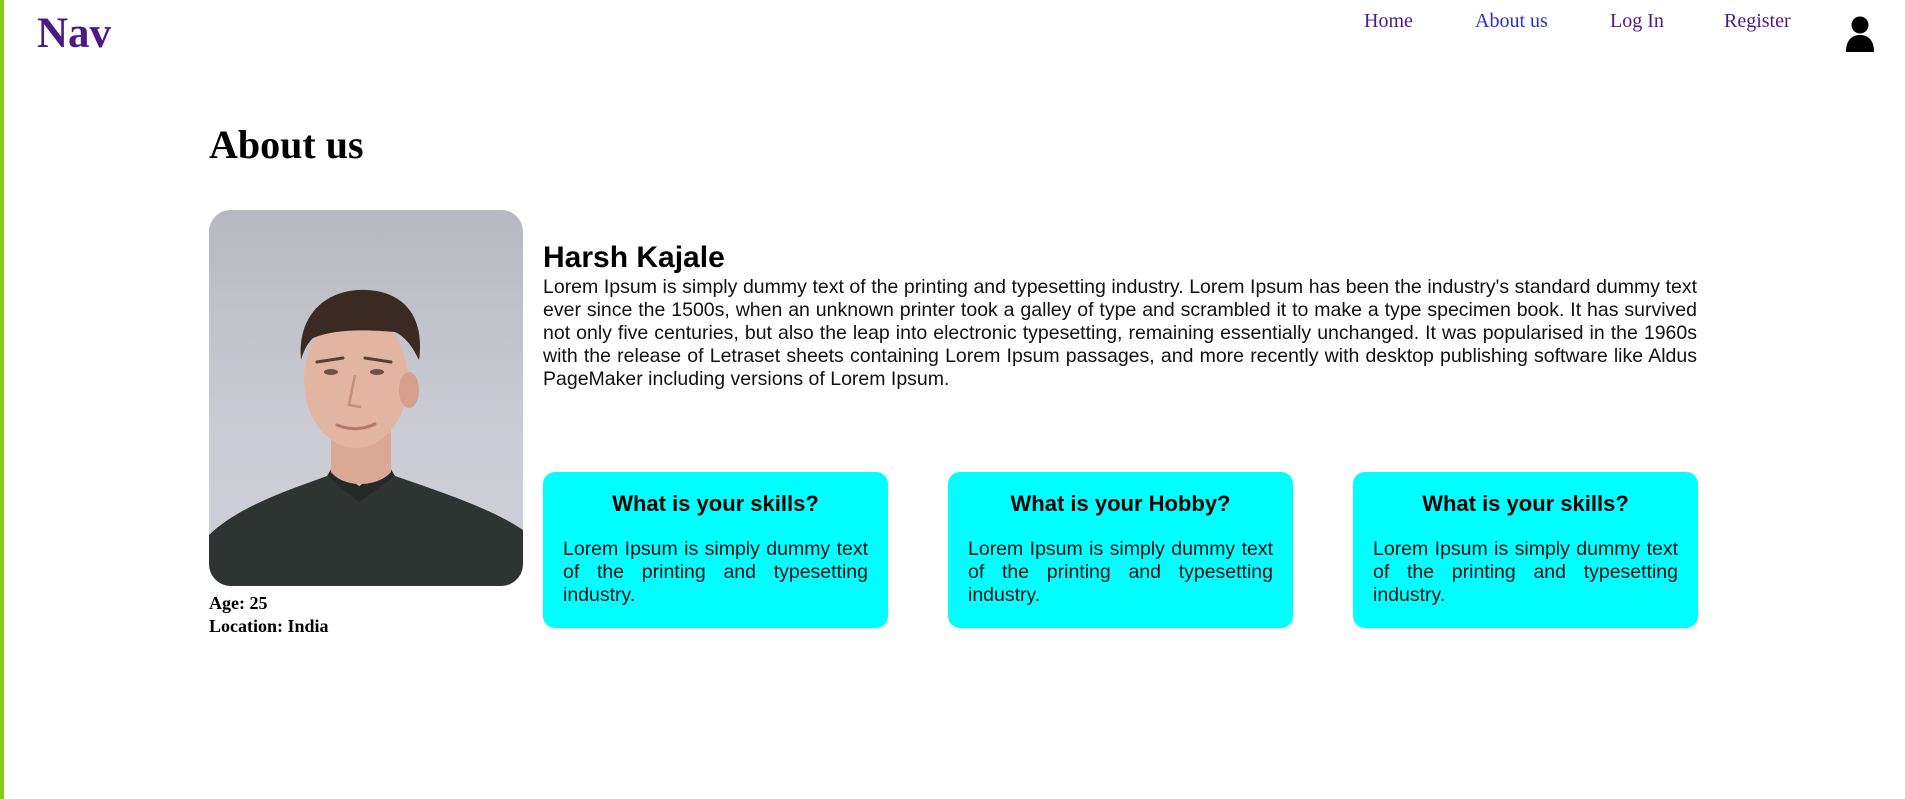  I want to click on portrait-photo, so click(366, 398).